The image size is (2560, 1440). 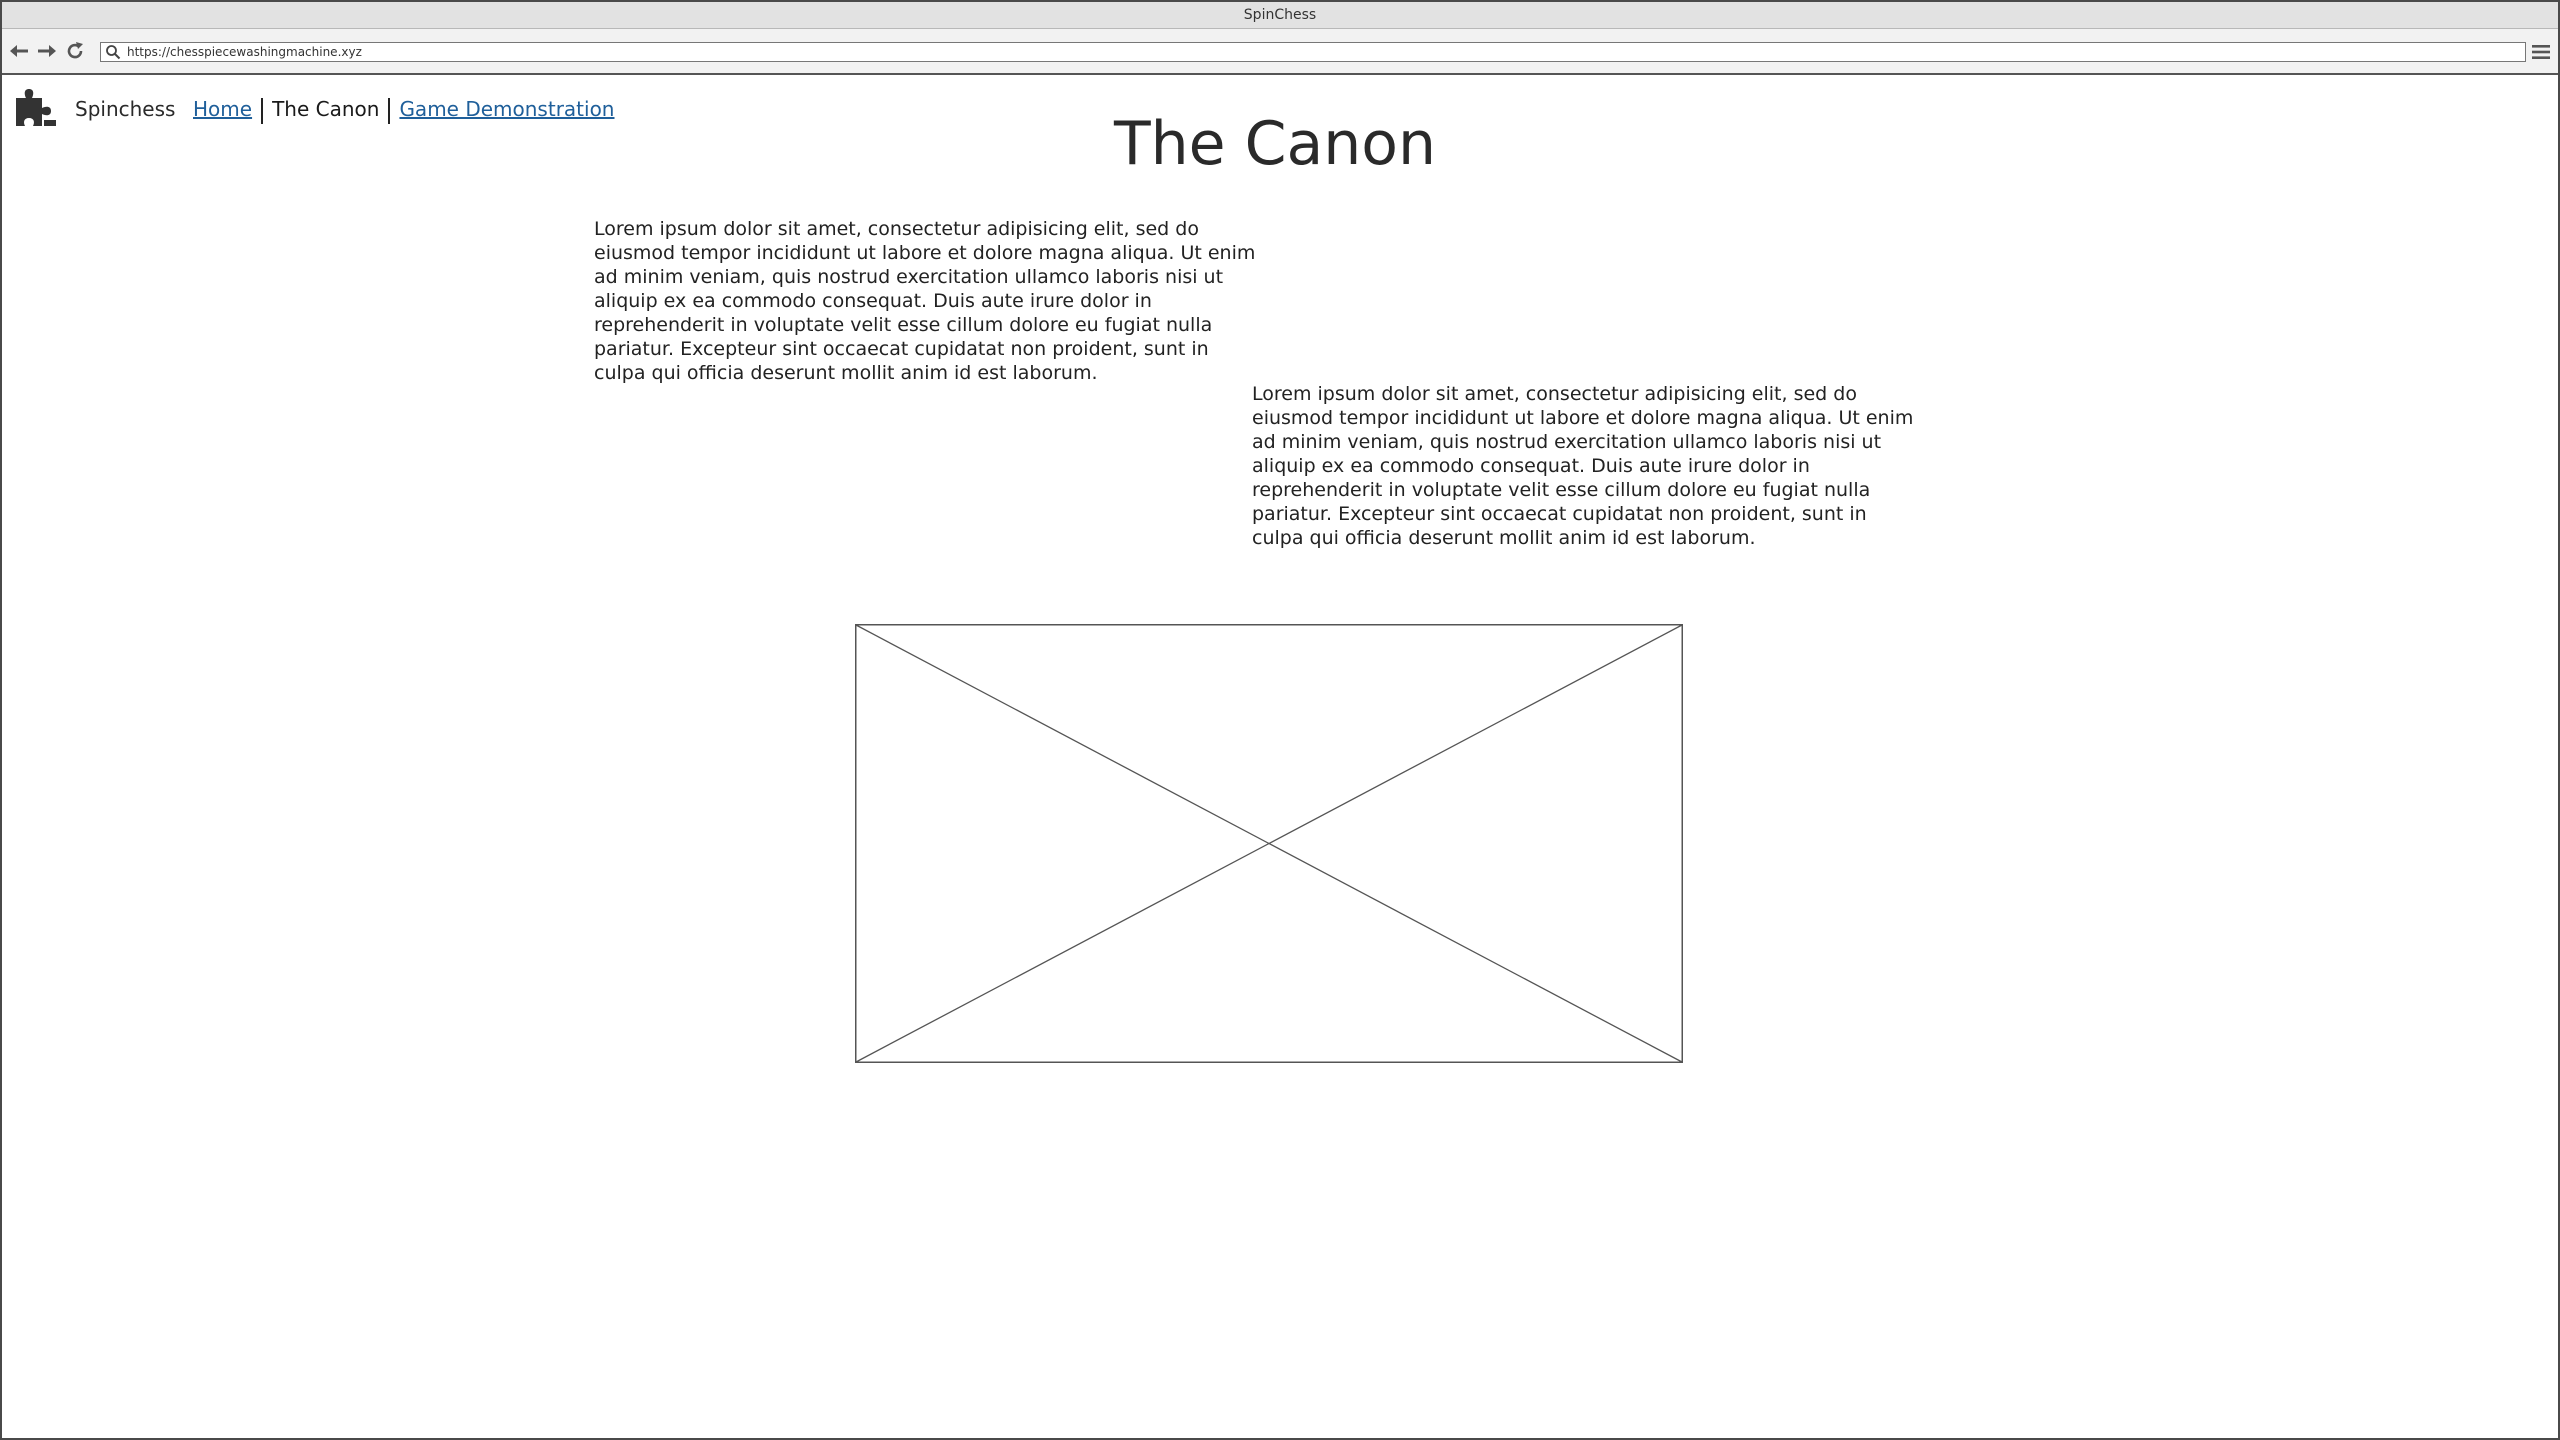 I want to click on search-icon, so click(x=113, y=52).